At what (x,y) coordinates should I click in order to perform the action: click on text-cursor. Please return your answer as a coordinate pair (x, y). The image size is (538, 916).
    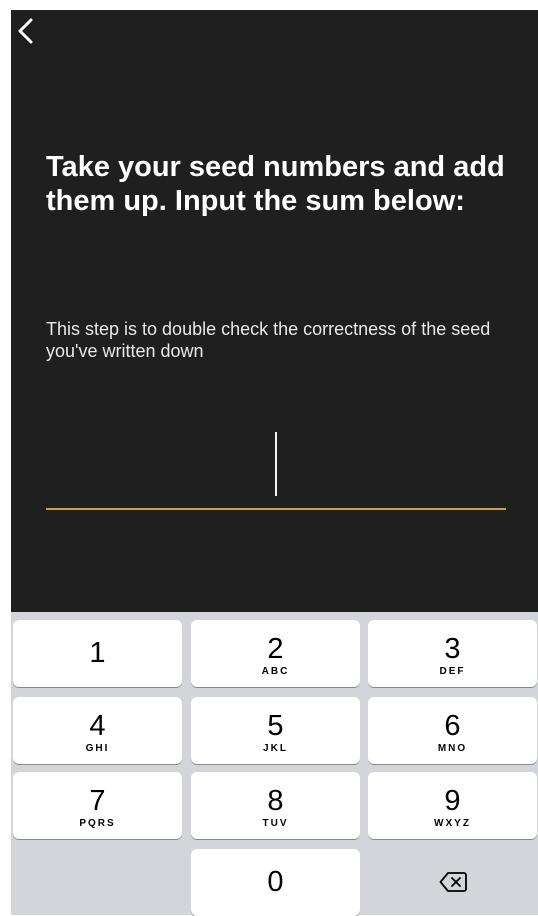
    Looking at the image, I should click on (276, 464).